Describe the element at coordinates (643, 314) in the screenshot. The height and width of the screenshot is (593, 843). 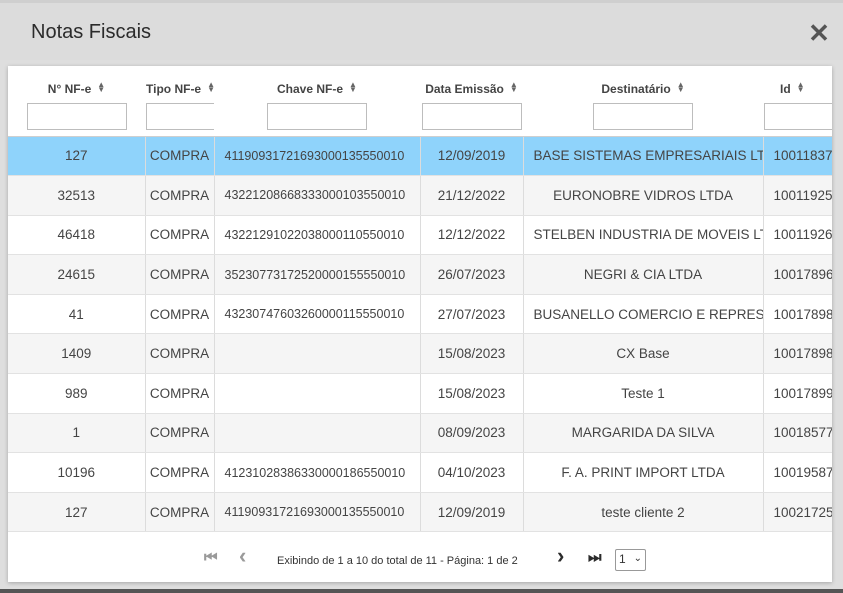
I see `cell-destinatario: BUSANELLO COMERCIO E REPRESENTACOES` at that location.